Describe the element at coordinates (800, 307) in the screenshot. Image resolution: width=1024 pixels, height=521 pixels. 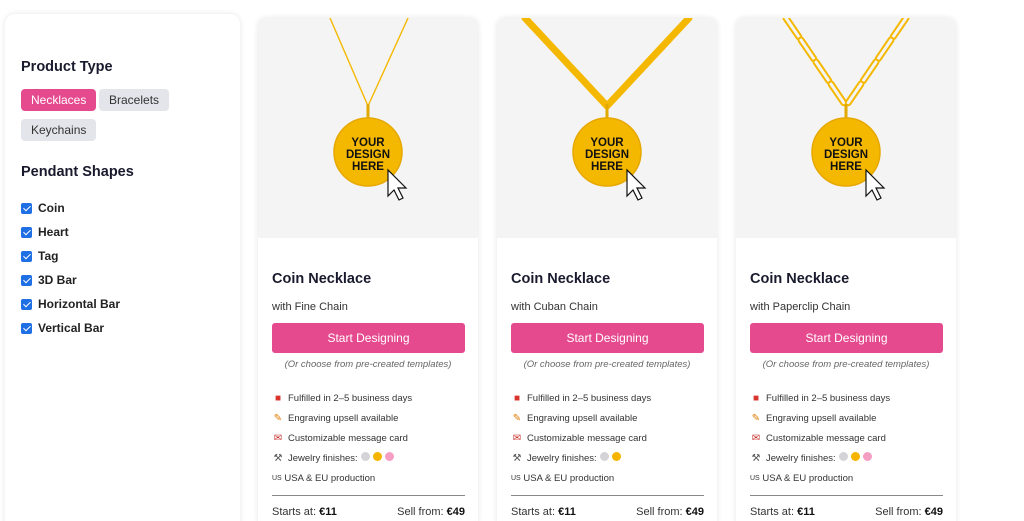
I see `product-subtitle: with Paperclip Chain` at that location.